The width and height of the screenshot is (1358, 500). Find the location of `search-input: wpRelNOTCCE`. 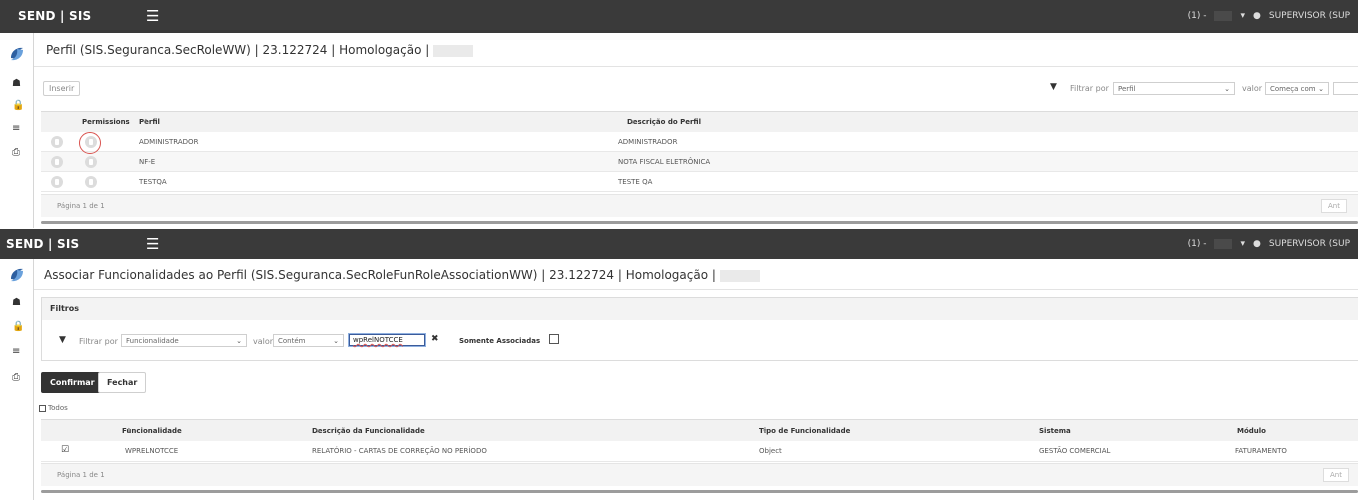

search-input: wpRelNOTCCE is located at coordinates (387, 340).